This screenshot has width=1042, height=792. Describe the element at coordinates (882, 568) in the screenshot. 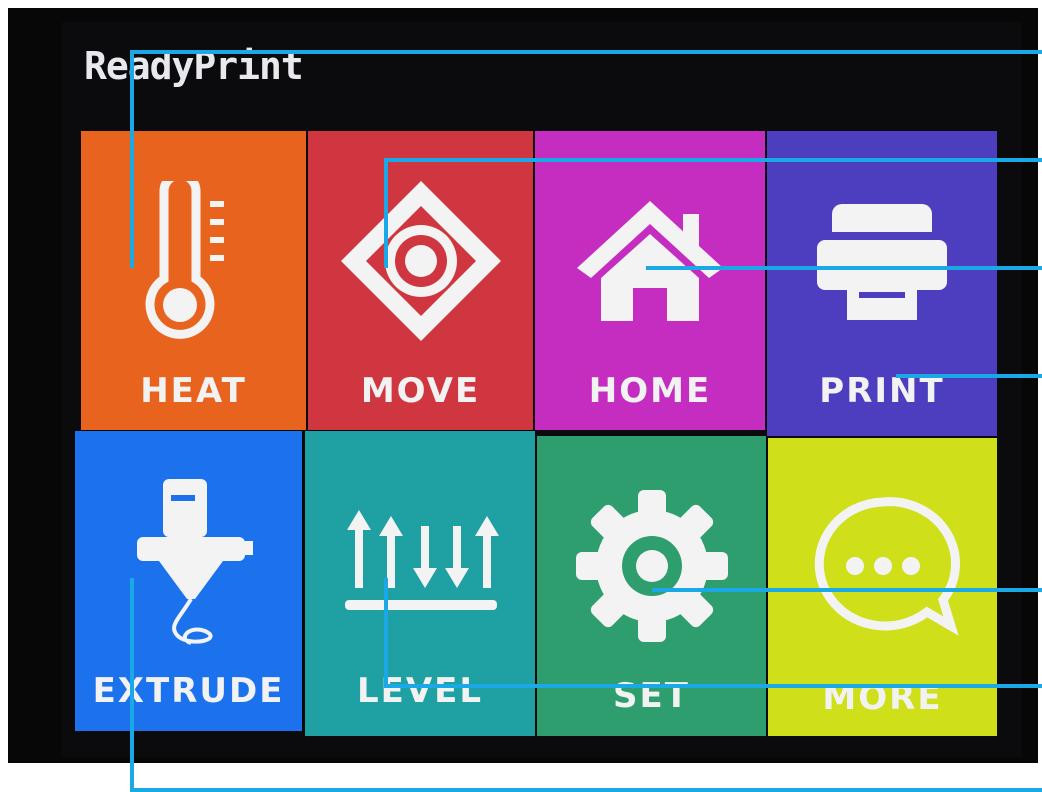

I see `chat-bubble-icon` at that location.